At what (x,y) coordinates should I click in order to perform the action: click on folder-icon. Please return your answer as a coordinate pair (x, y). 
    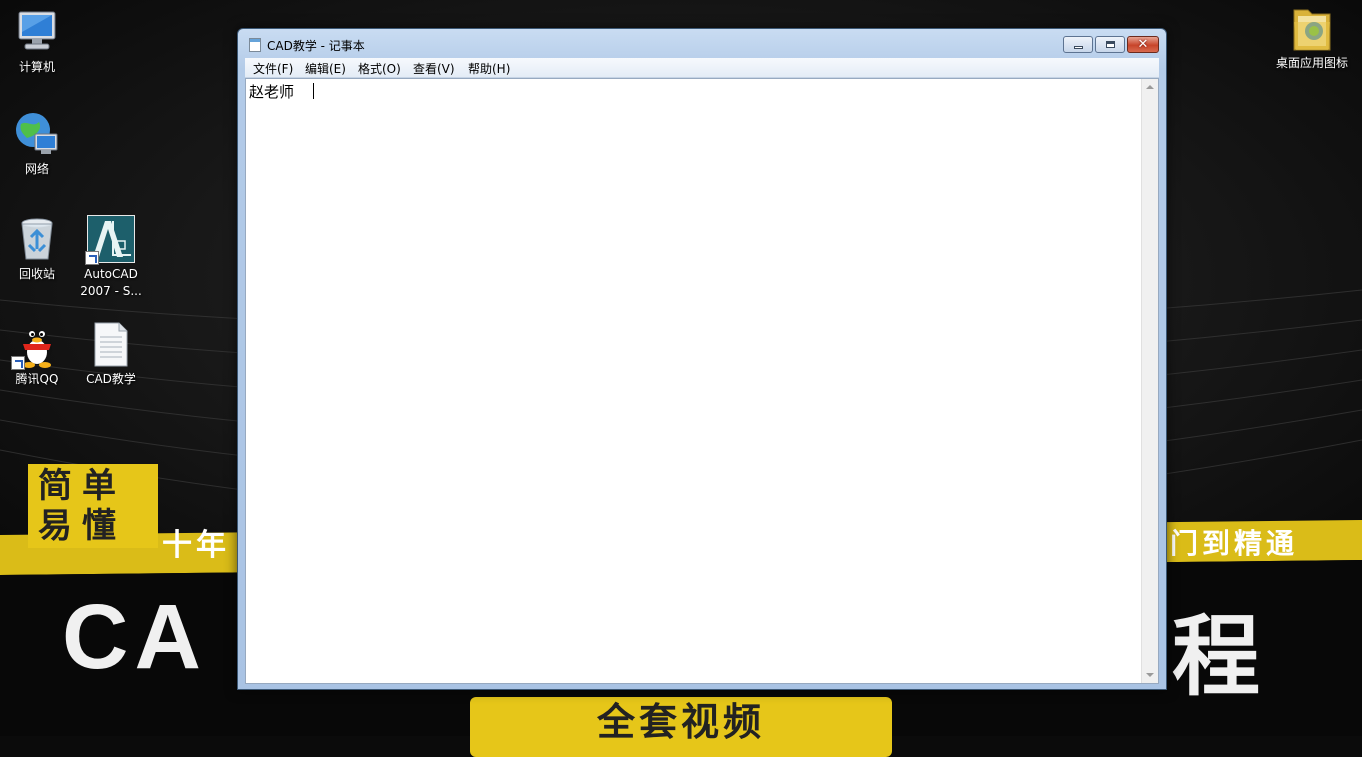
    Looking at the image, I should click on (1312, 28).